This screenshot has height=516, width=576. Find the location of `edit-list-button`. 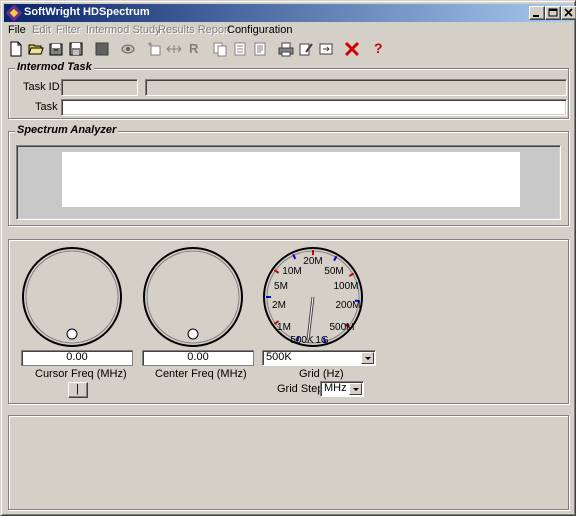

edit-list-button is located at coordinates (306, 49).